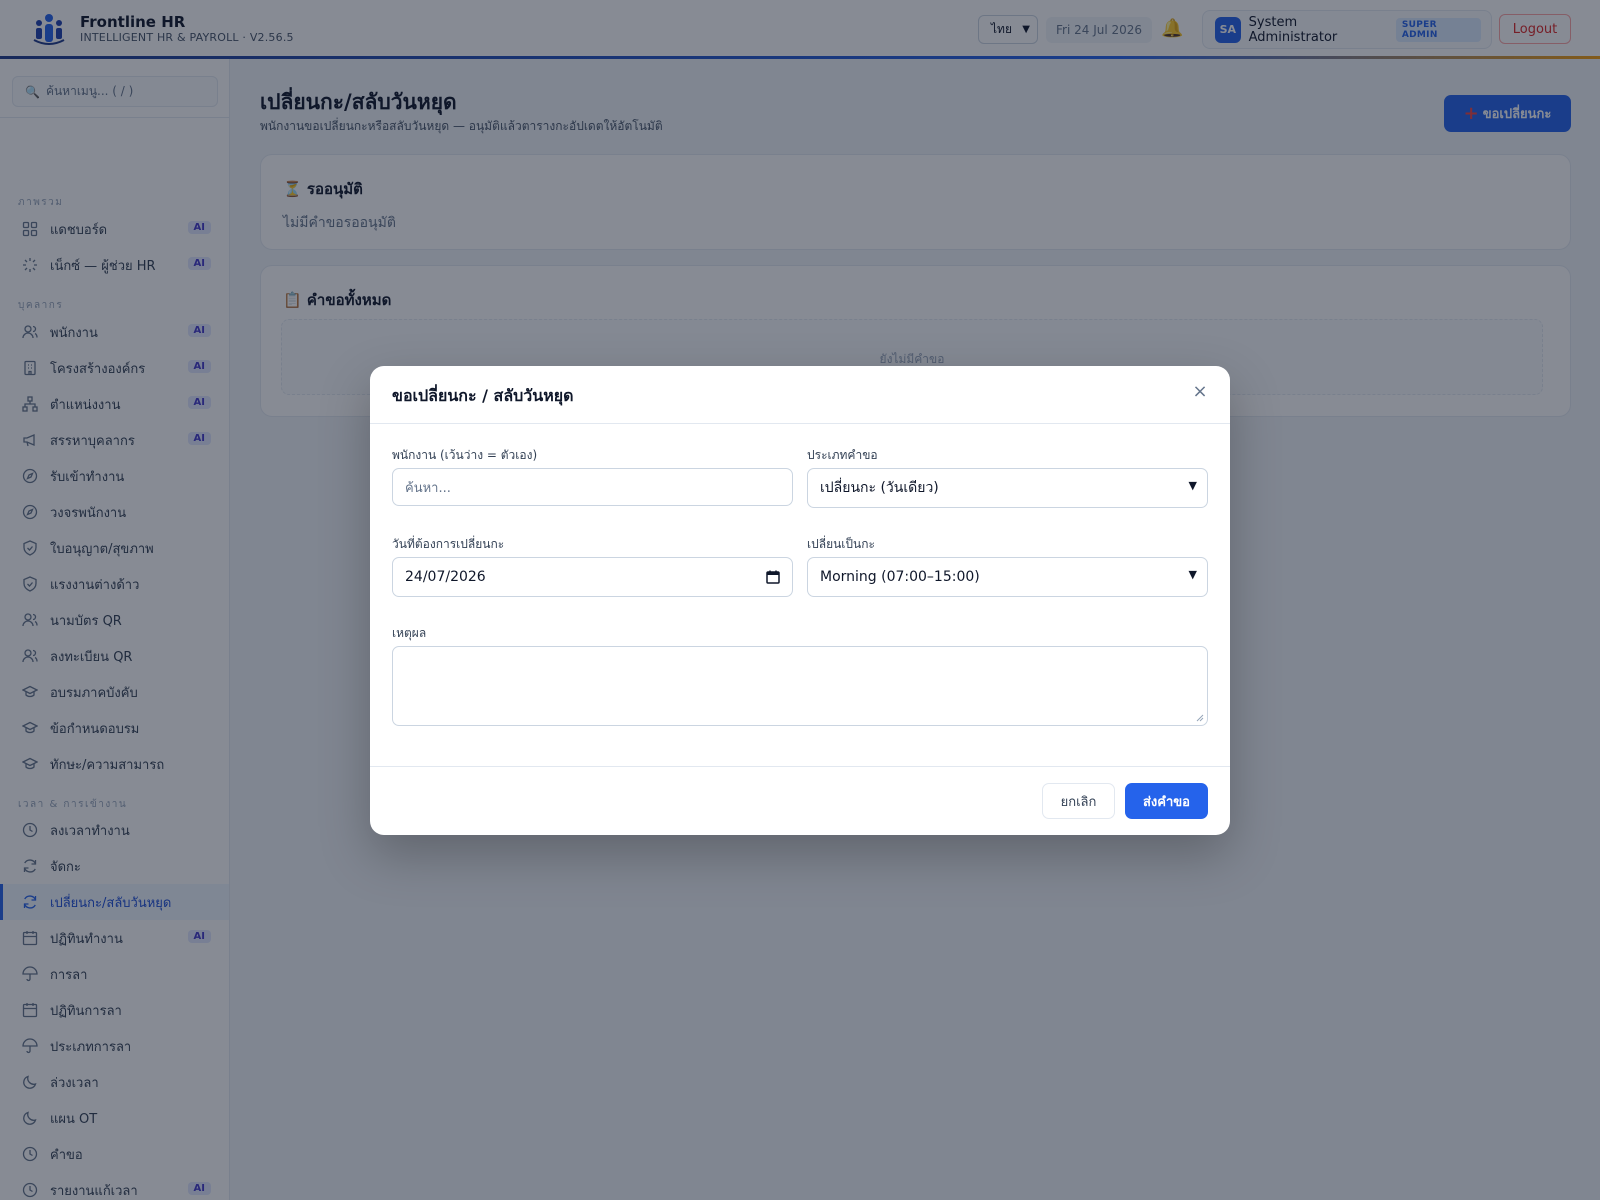  What do you see at coordinates (800, 395) in the screenshot?
I see `modal-header: ขอเปลี่ยนกะ / สลับวันหยุด ×` at bounding box center [800, 395].